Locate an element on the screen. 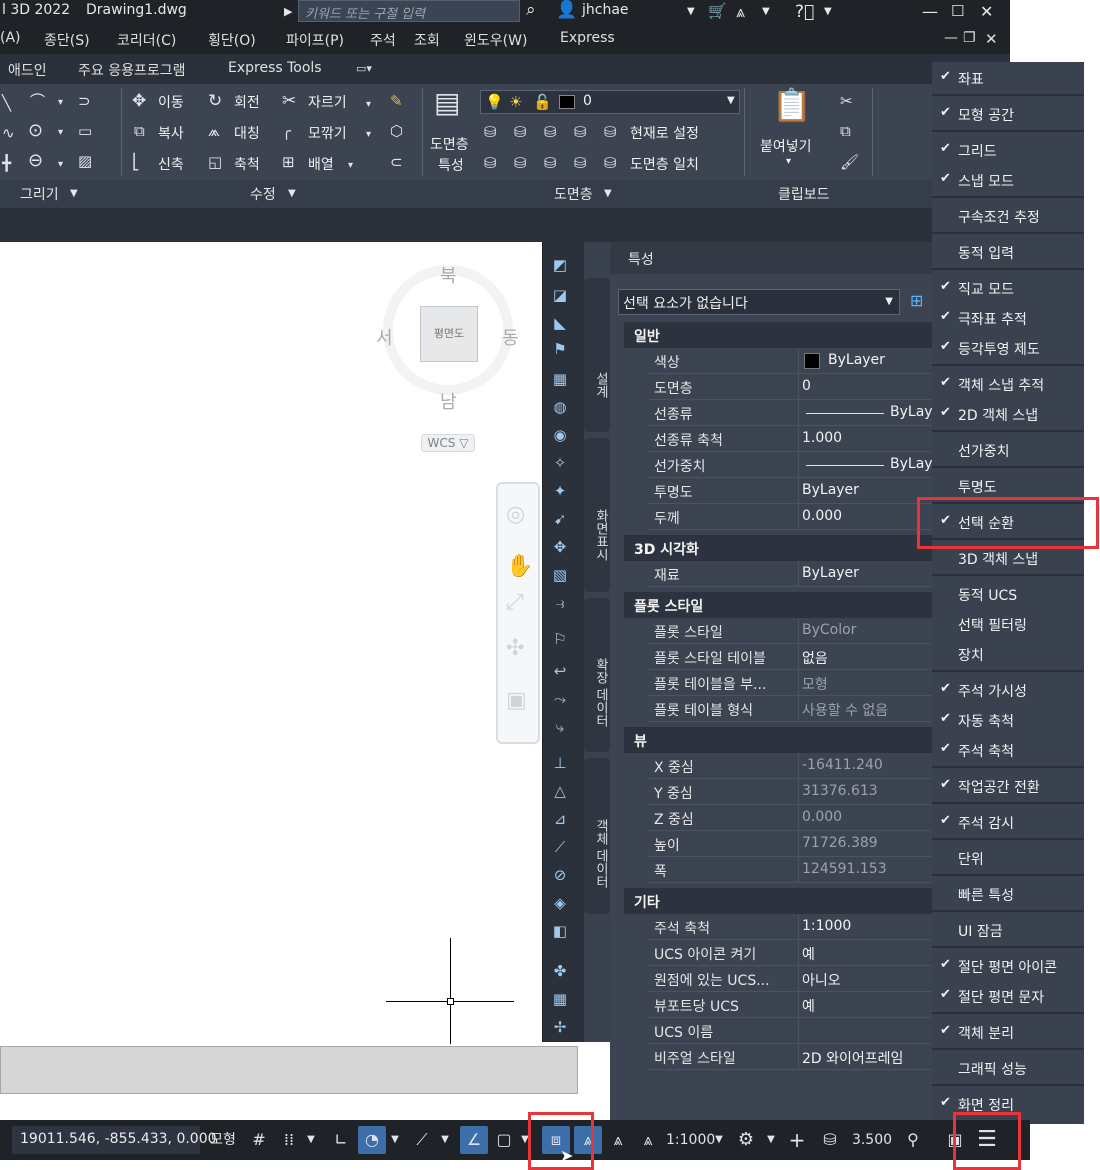 The image size is (1100, 1170). tool-icon: ✧ is located at coordinates (560, 463).